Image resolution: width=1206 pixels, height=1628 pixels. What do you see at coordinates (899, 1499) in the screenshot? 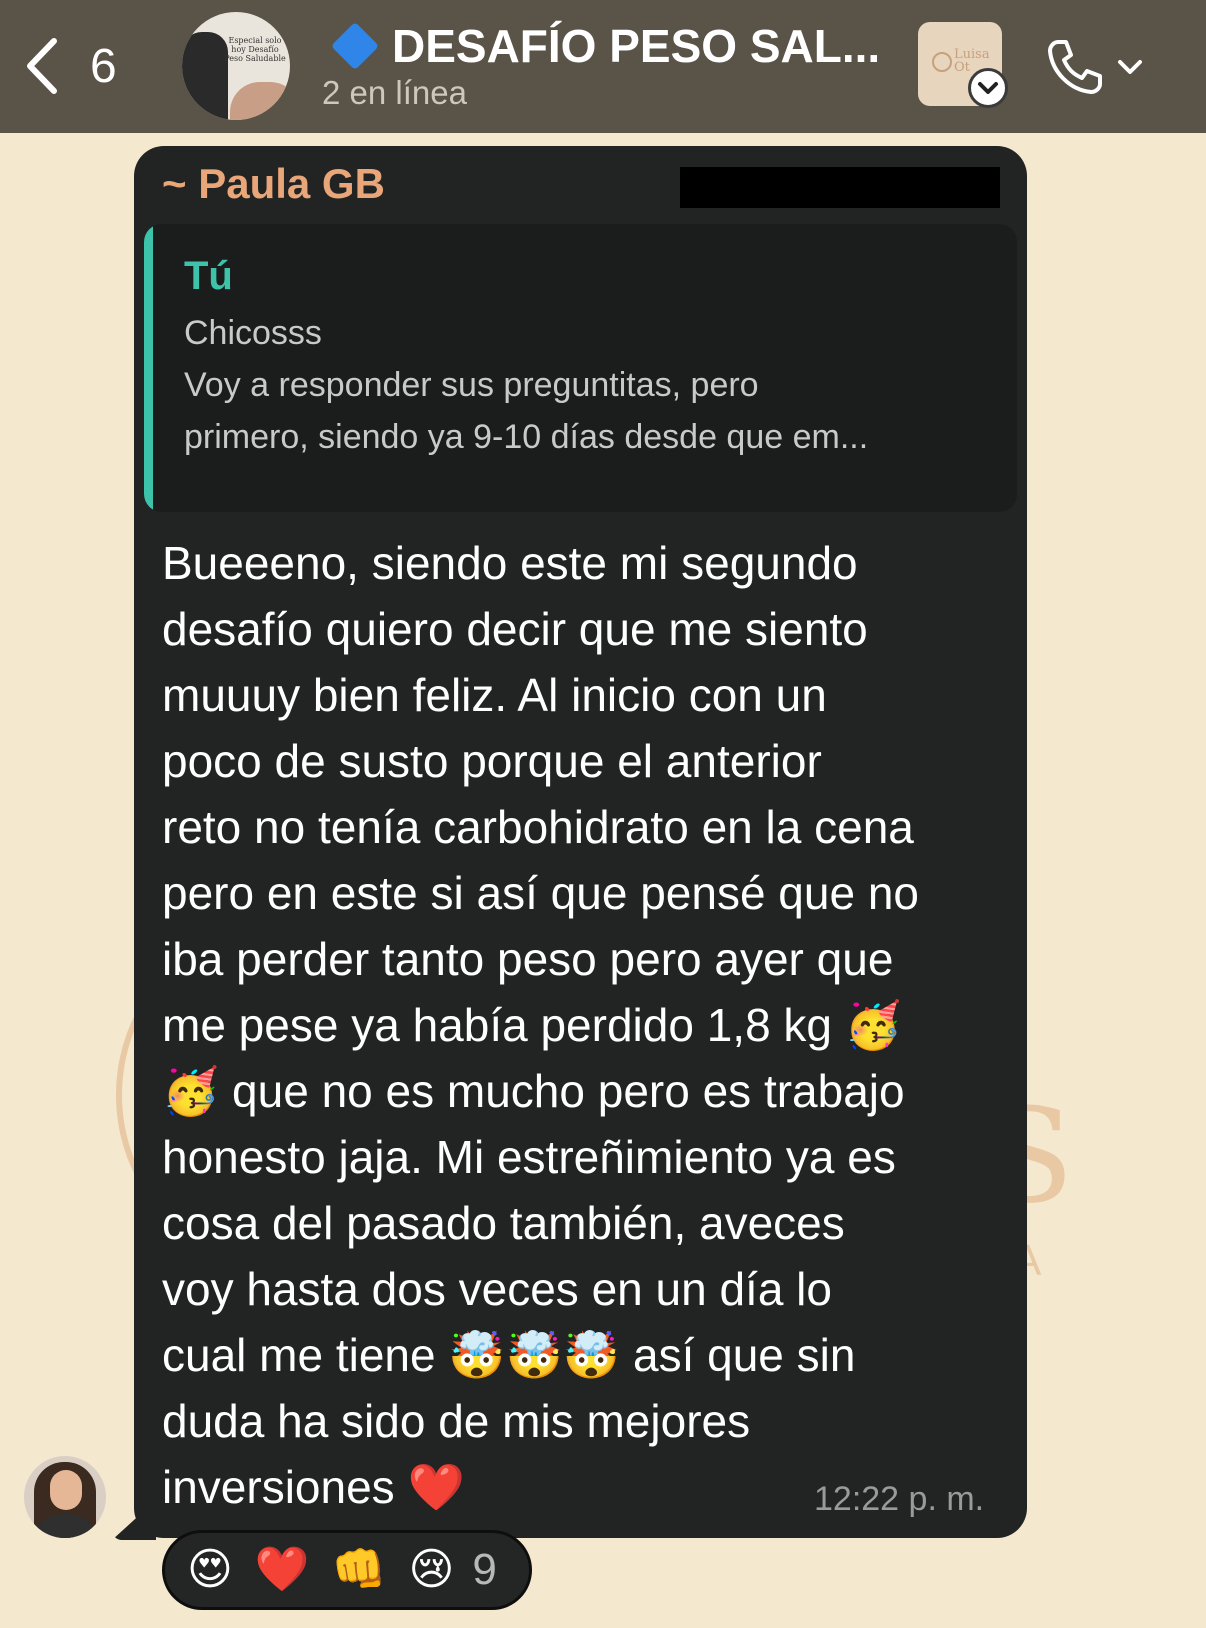
I see `message-timestamp: 12:22 p. m.` at bounding box center [899, 1499].